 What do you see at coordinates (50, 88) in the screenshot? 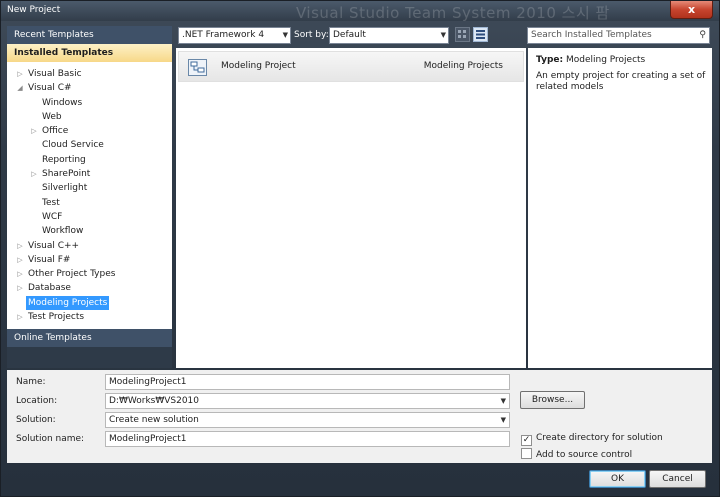
I see `tree-item-label: Visual C#` at bounding box center [50, 88].